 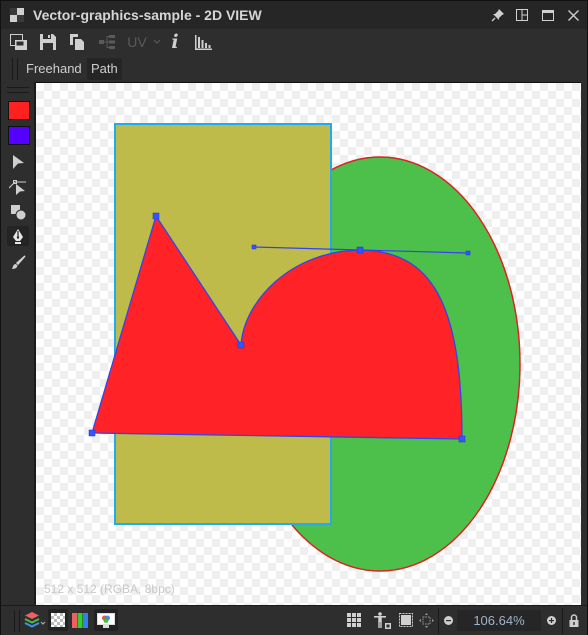 I want to click on grid-button, so click(x=354, y=620).